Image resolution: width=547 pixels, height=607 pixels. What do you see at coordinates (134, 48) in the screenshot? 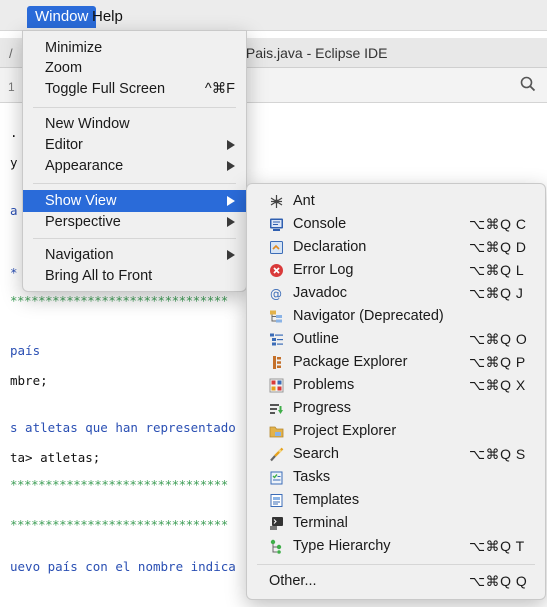
I see `menu-item-minimize: Minimize` at bounding box center [134, 48].